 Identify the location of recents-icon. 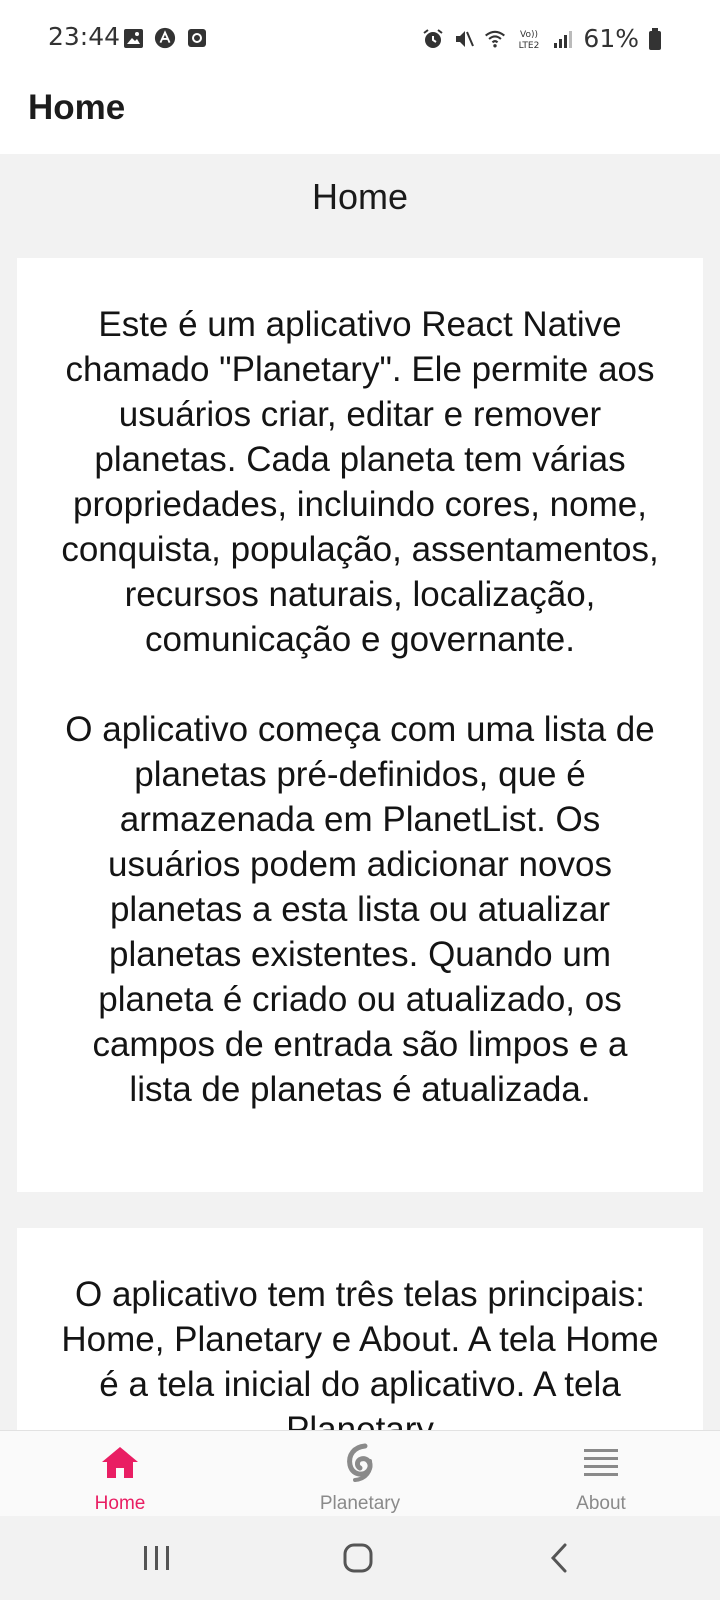
(157, 1558).